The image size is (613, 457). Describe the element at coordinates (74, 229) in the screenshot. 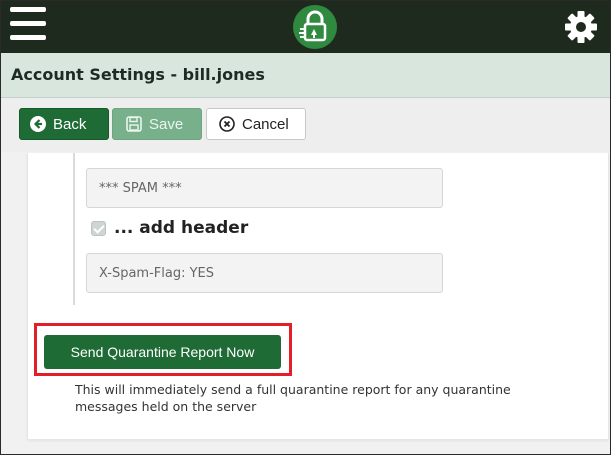

I see `section-indent-line` at that location.